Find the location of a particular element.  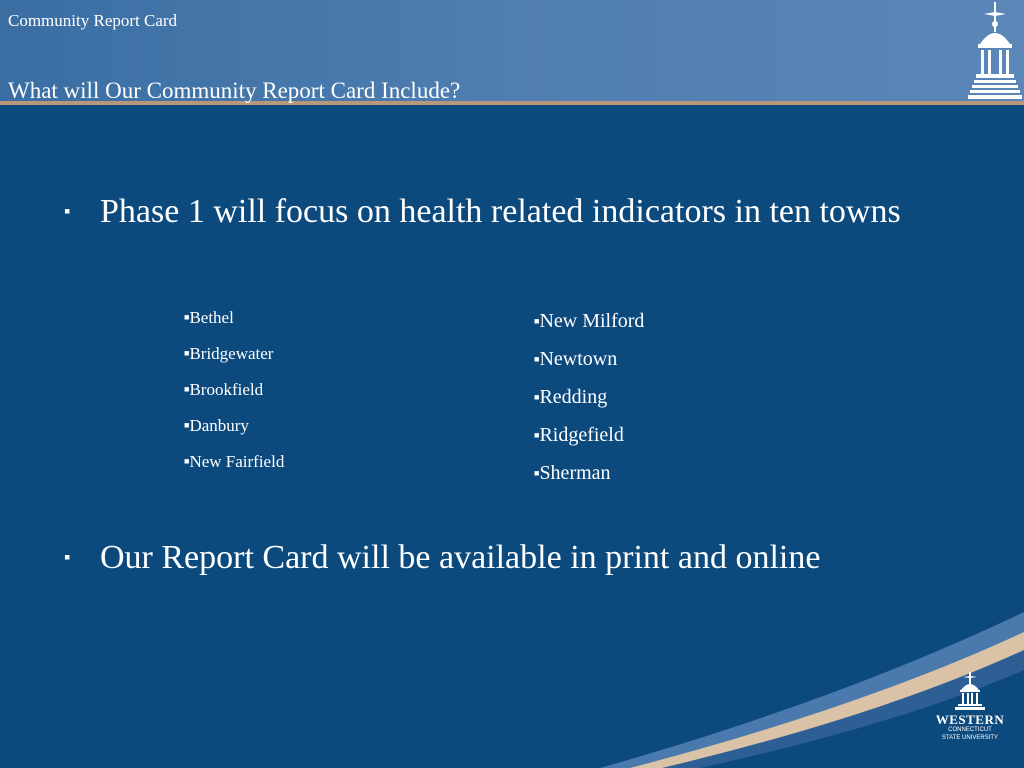

list-item: ■Newtown is located at coordinates (576, 359).